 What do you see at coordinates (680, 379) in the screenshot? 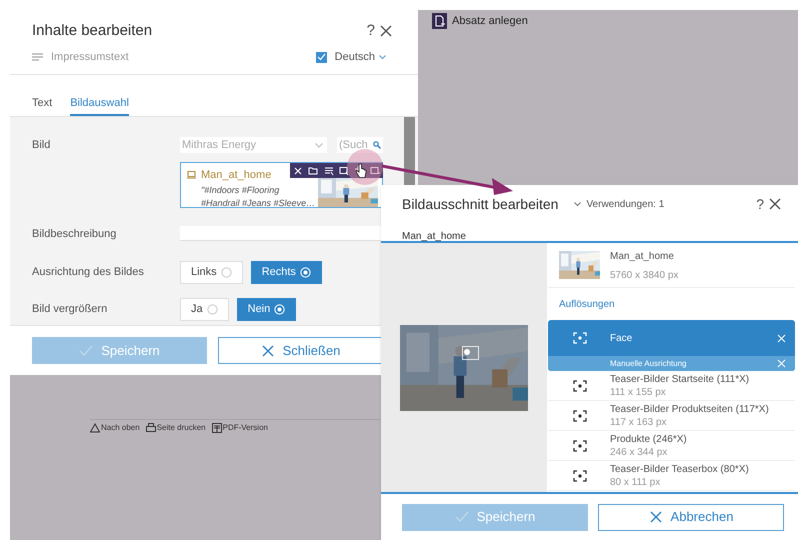
I see `resolution-name: Teaser-Bilder Startseite (111*X)` at bounding box center [680, 379].